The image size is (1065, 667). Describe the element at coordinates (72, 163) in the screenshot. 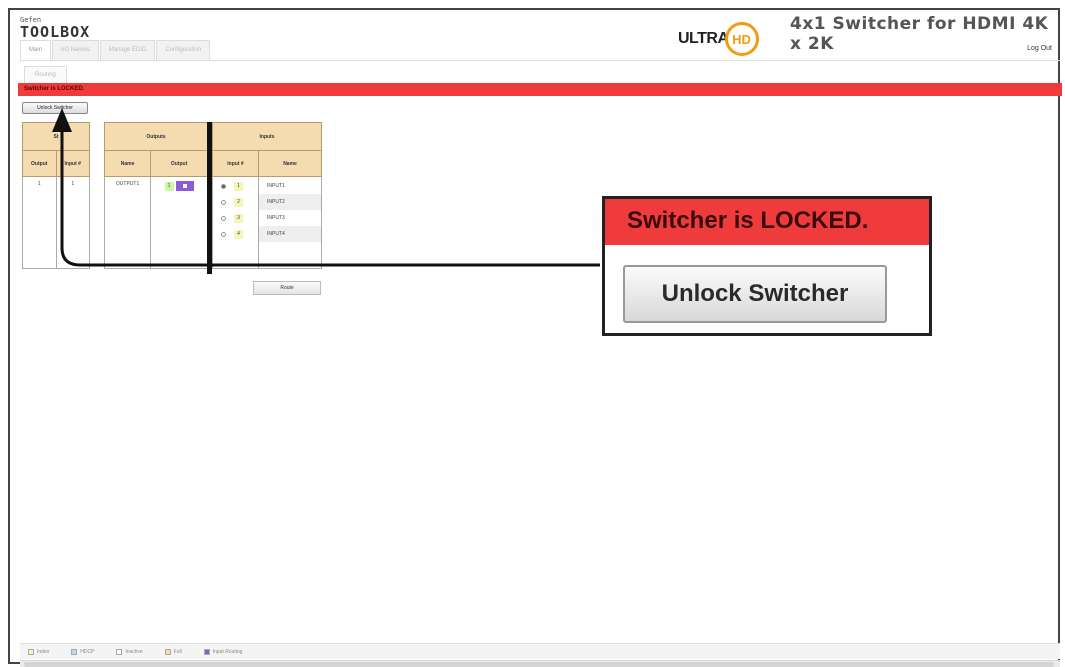

I see `status-col-input: Input #` at that location.